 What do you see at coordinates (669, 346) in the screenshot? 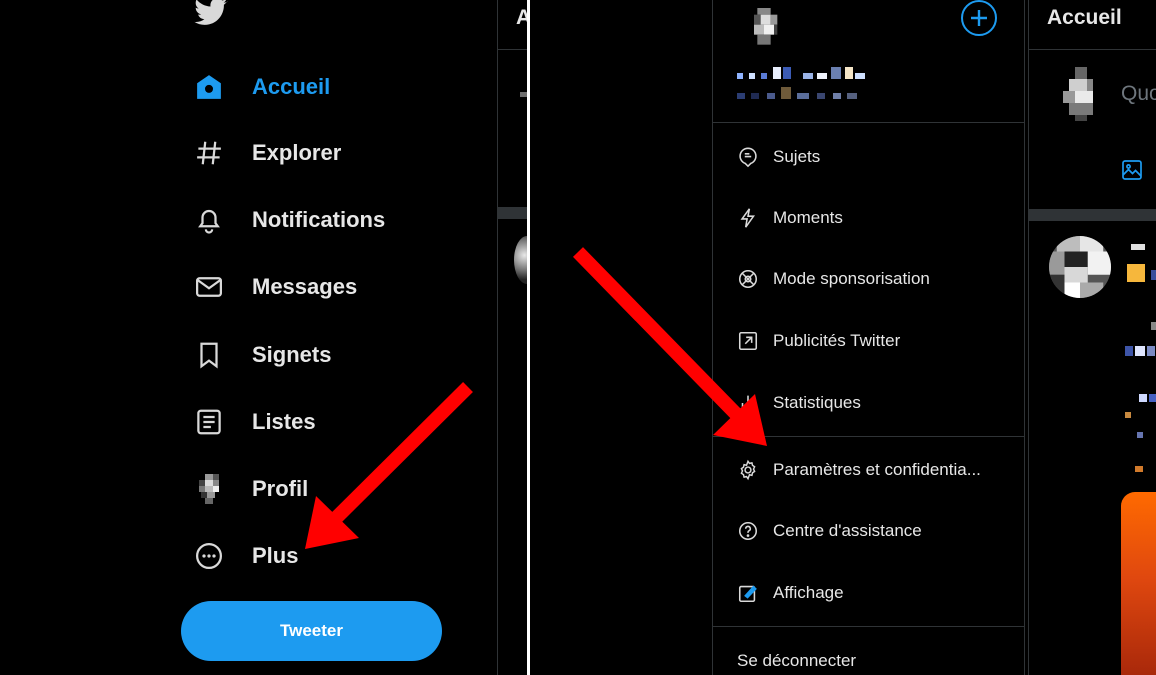
I see `annotation-arrow-right` at bounding box center [669, 346].